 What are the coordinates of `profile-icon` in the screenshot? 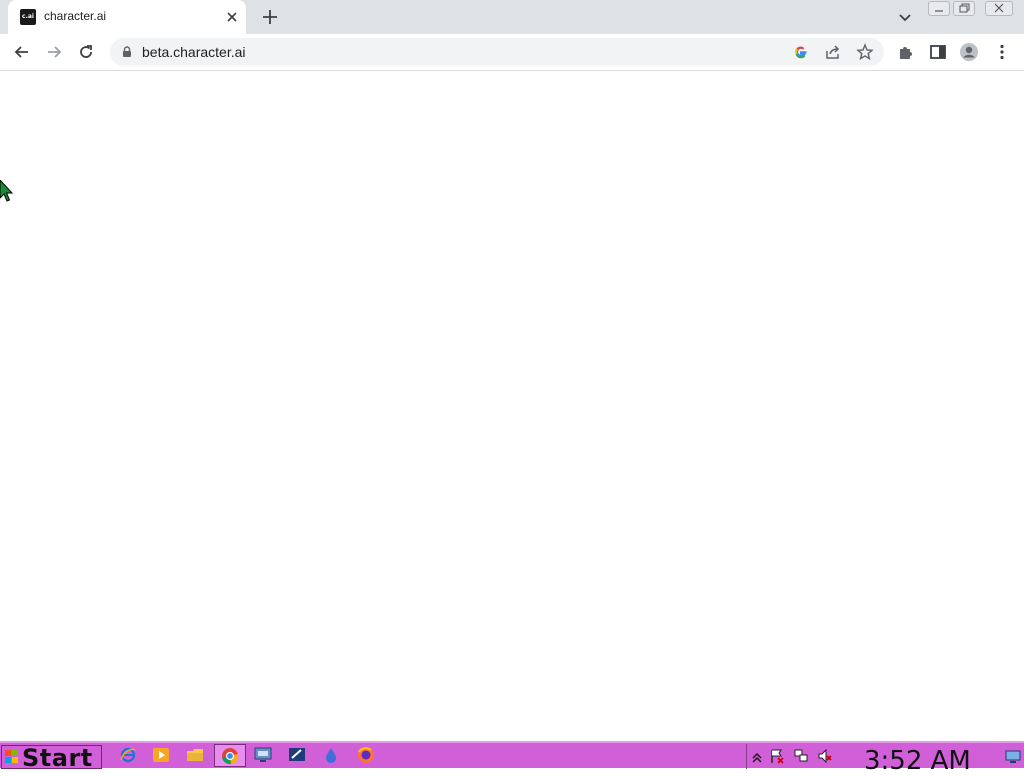 It's located at (969, 52).